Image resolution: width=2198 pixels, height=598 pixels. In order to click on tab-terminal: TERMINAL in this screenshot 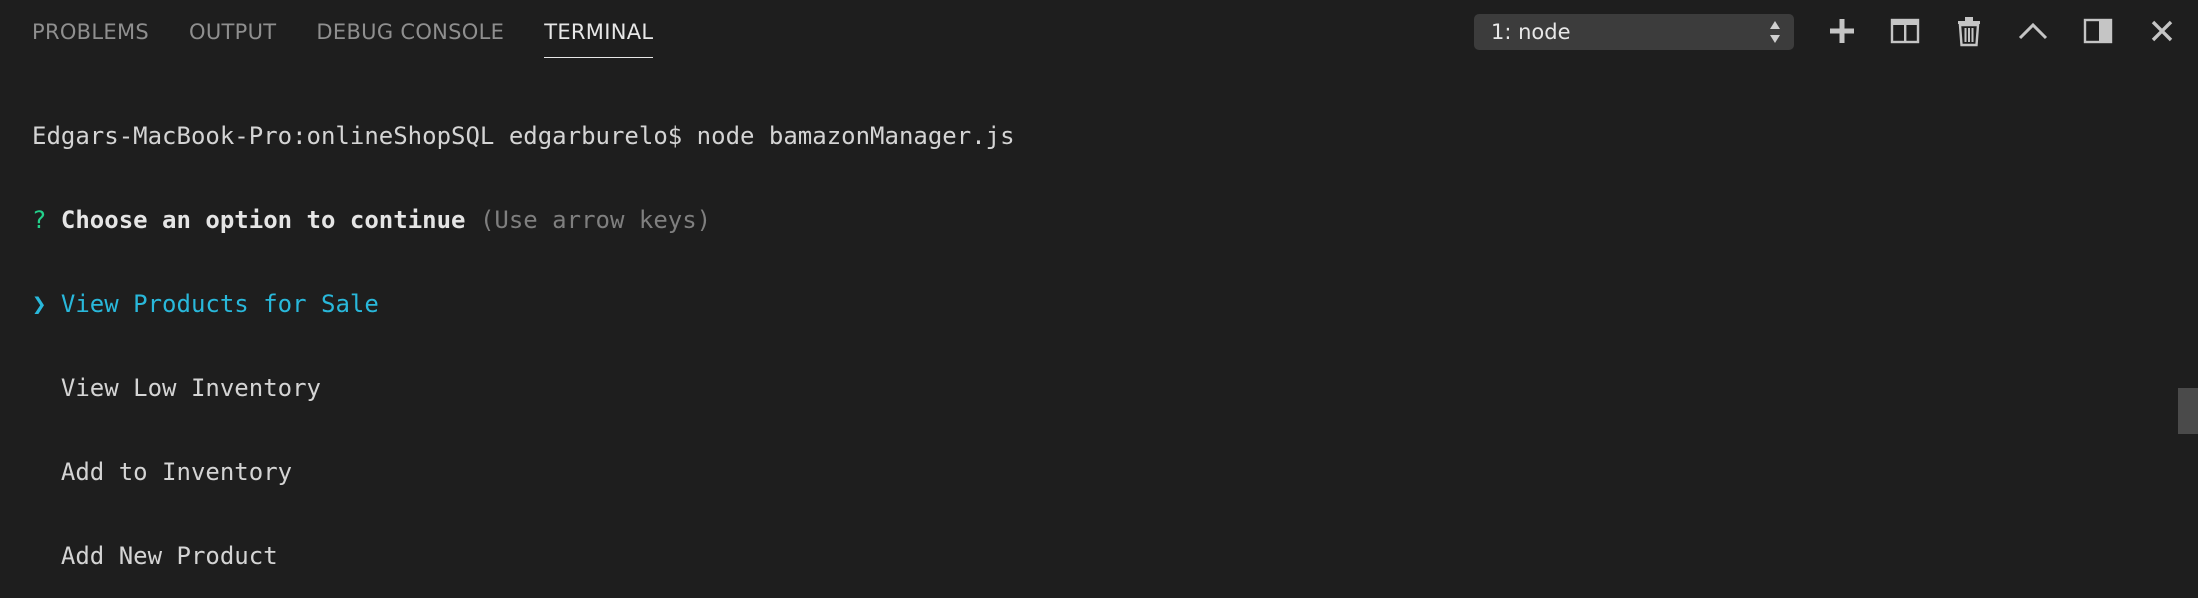, I will do `click(599, 29)`.